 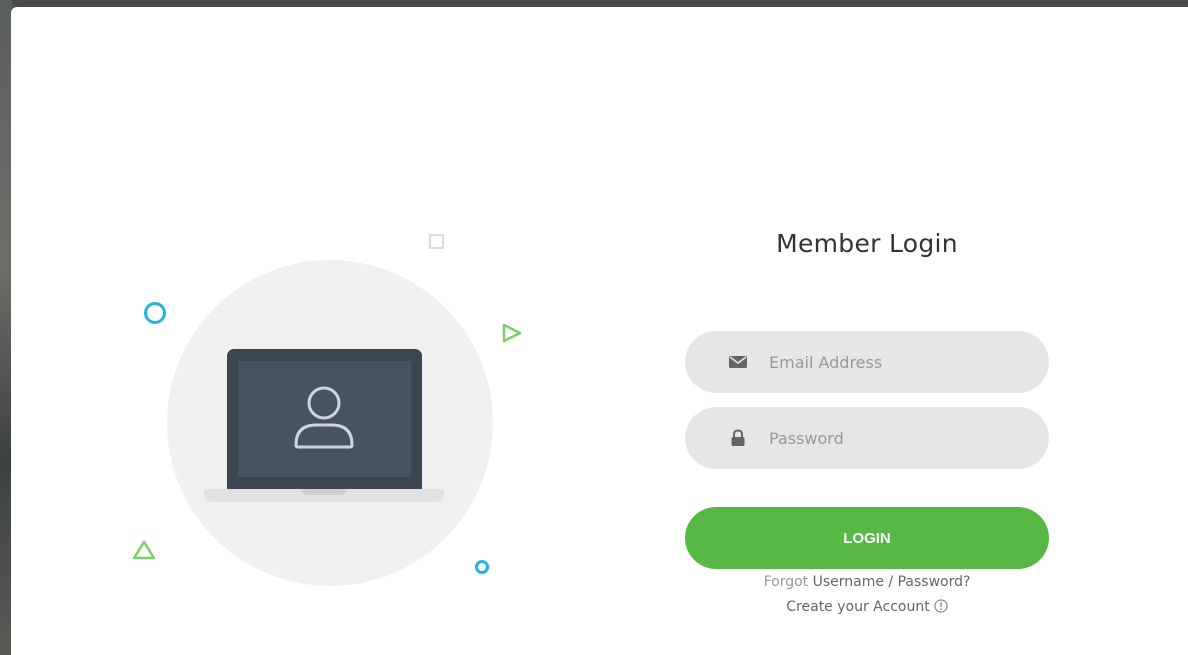 I want to click on forgot-credentials-link: Username / Password?, so click(x=892, y=582).